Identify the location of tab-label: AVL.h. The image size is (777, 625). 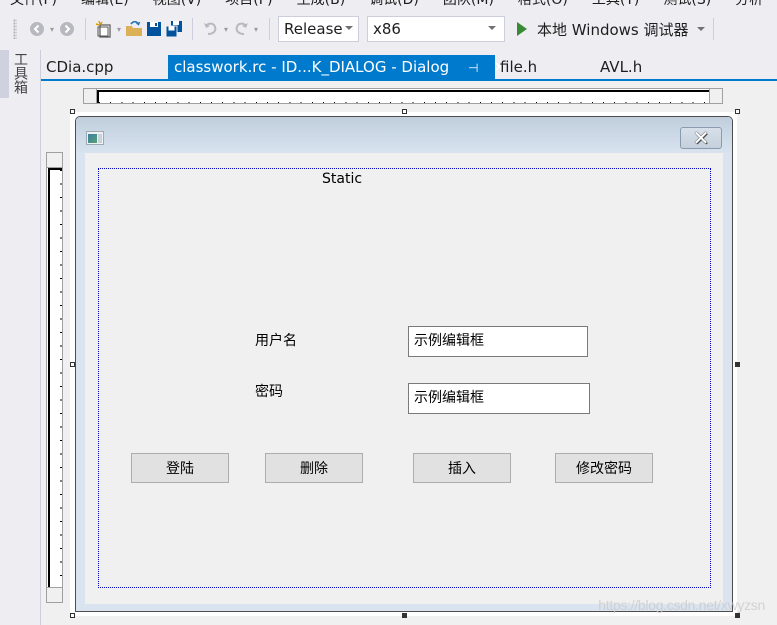
(621, 67).